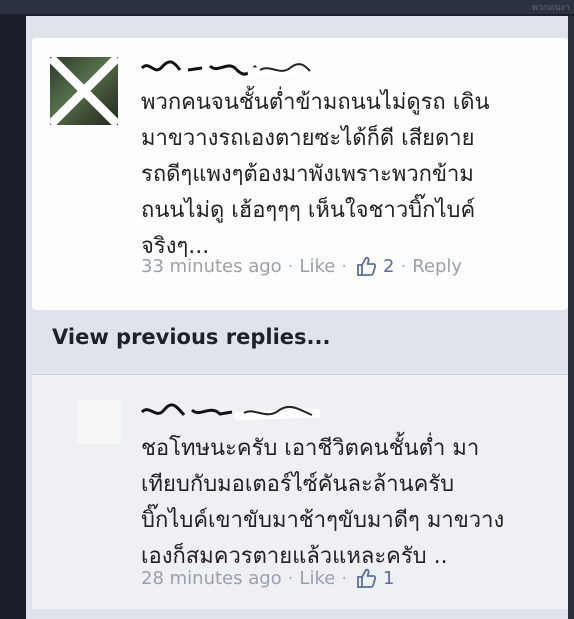  Describe the element at coordinates (550, 8) in the screenshot. I see `top-bar-text: พวกคนงา` at that location.